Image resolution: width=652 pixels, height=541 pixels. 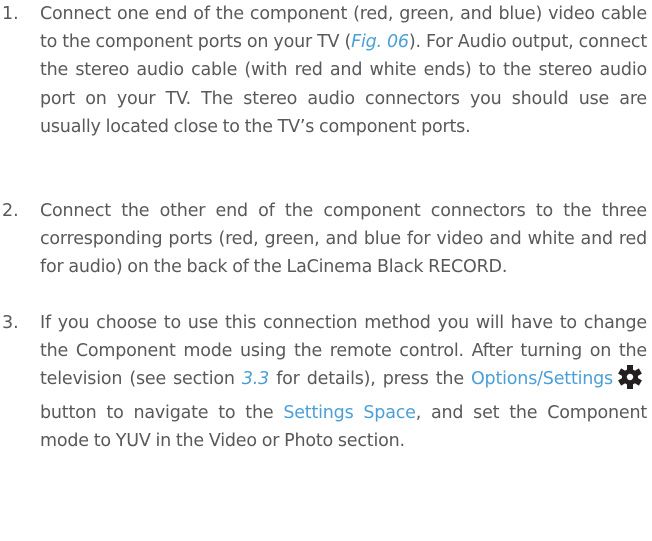 What do you see at coordinates (10, 14) in the screenshot?
I see `step-number: 1.` at bounding box center [10, 14].